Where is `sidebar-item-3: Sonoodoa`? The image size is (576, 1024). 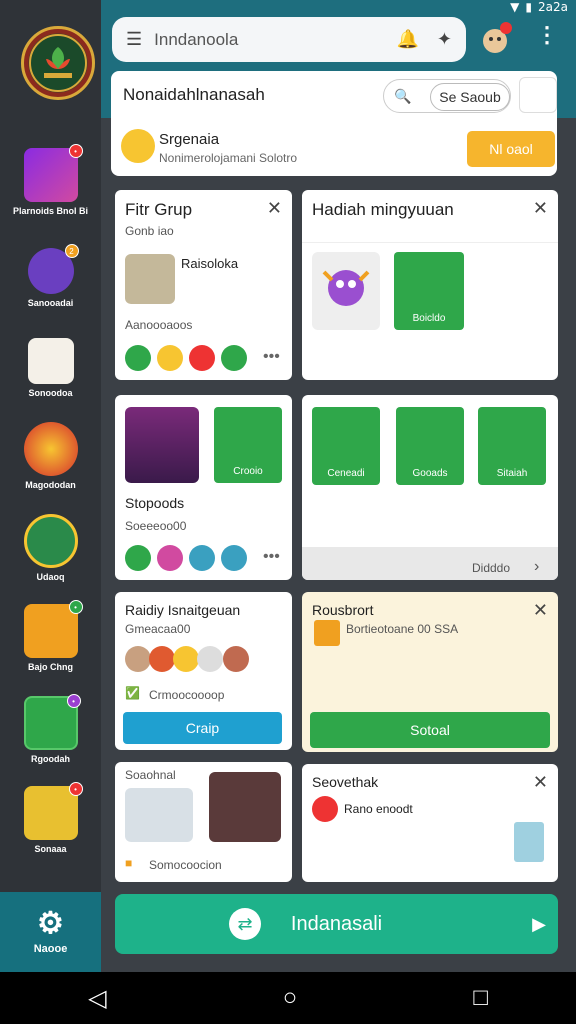
sidebar-item-3: Sonoodoa is located at coordinates (50, 368).